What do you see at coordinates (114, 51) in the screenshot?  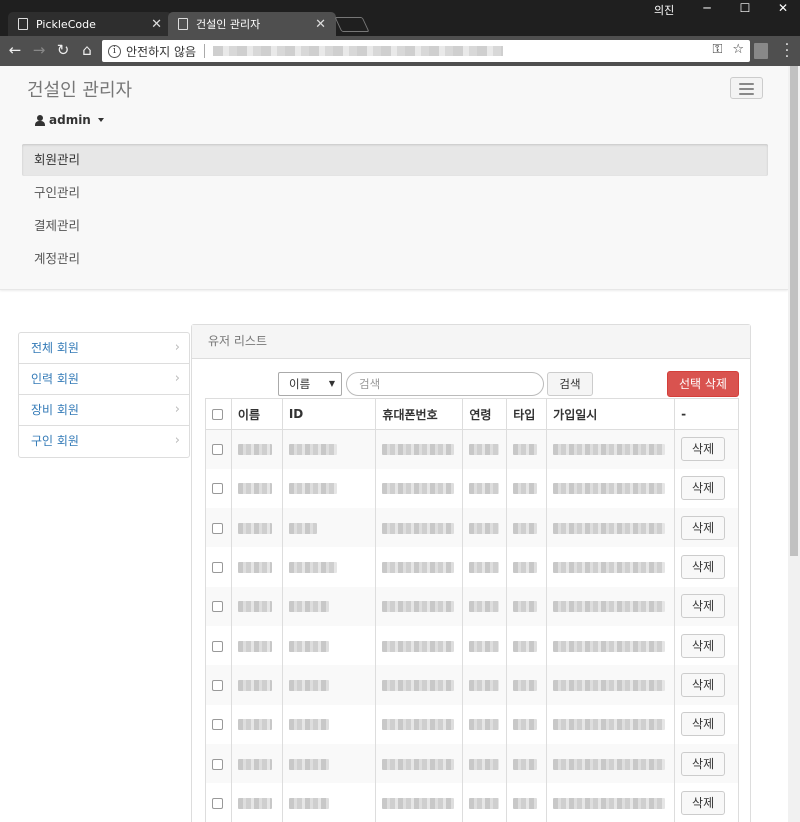 I see `info-icon: i` at bounding box center [114, 51].